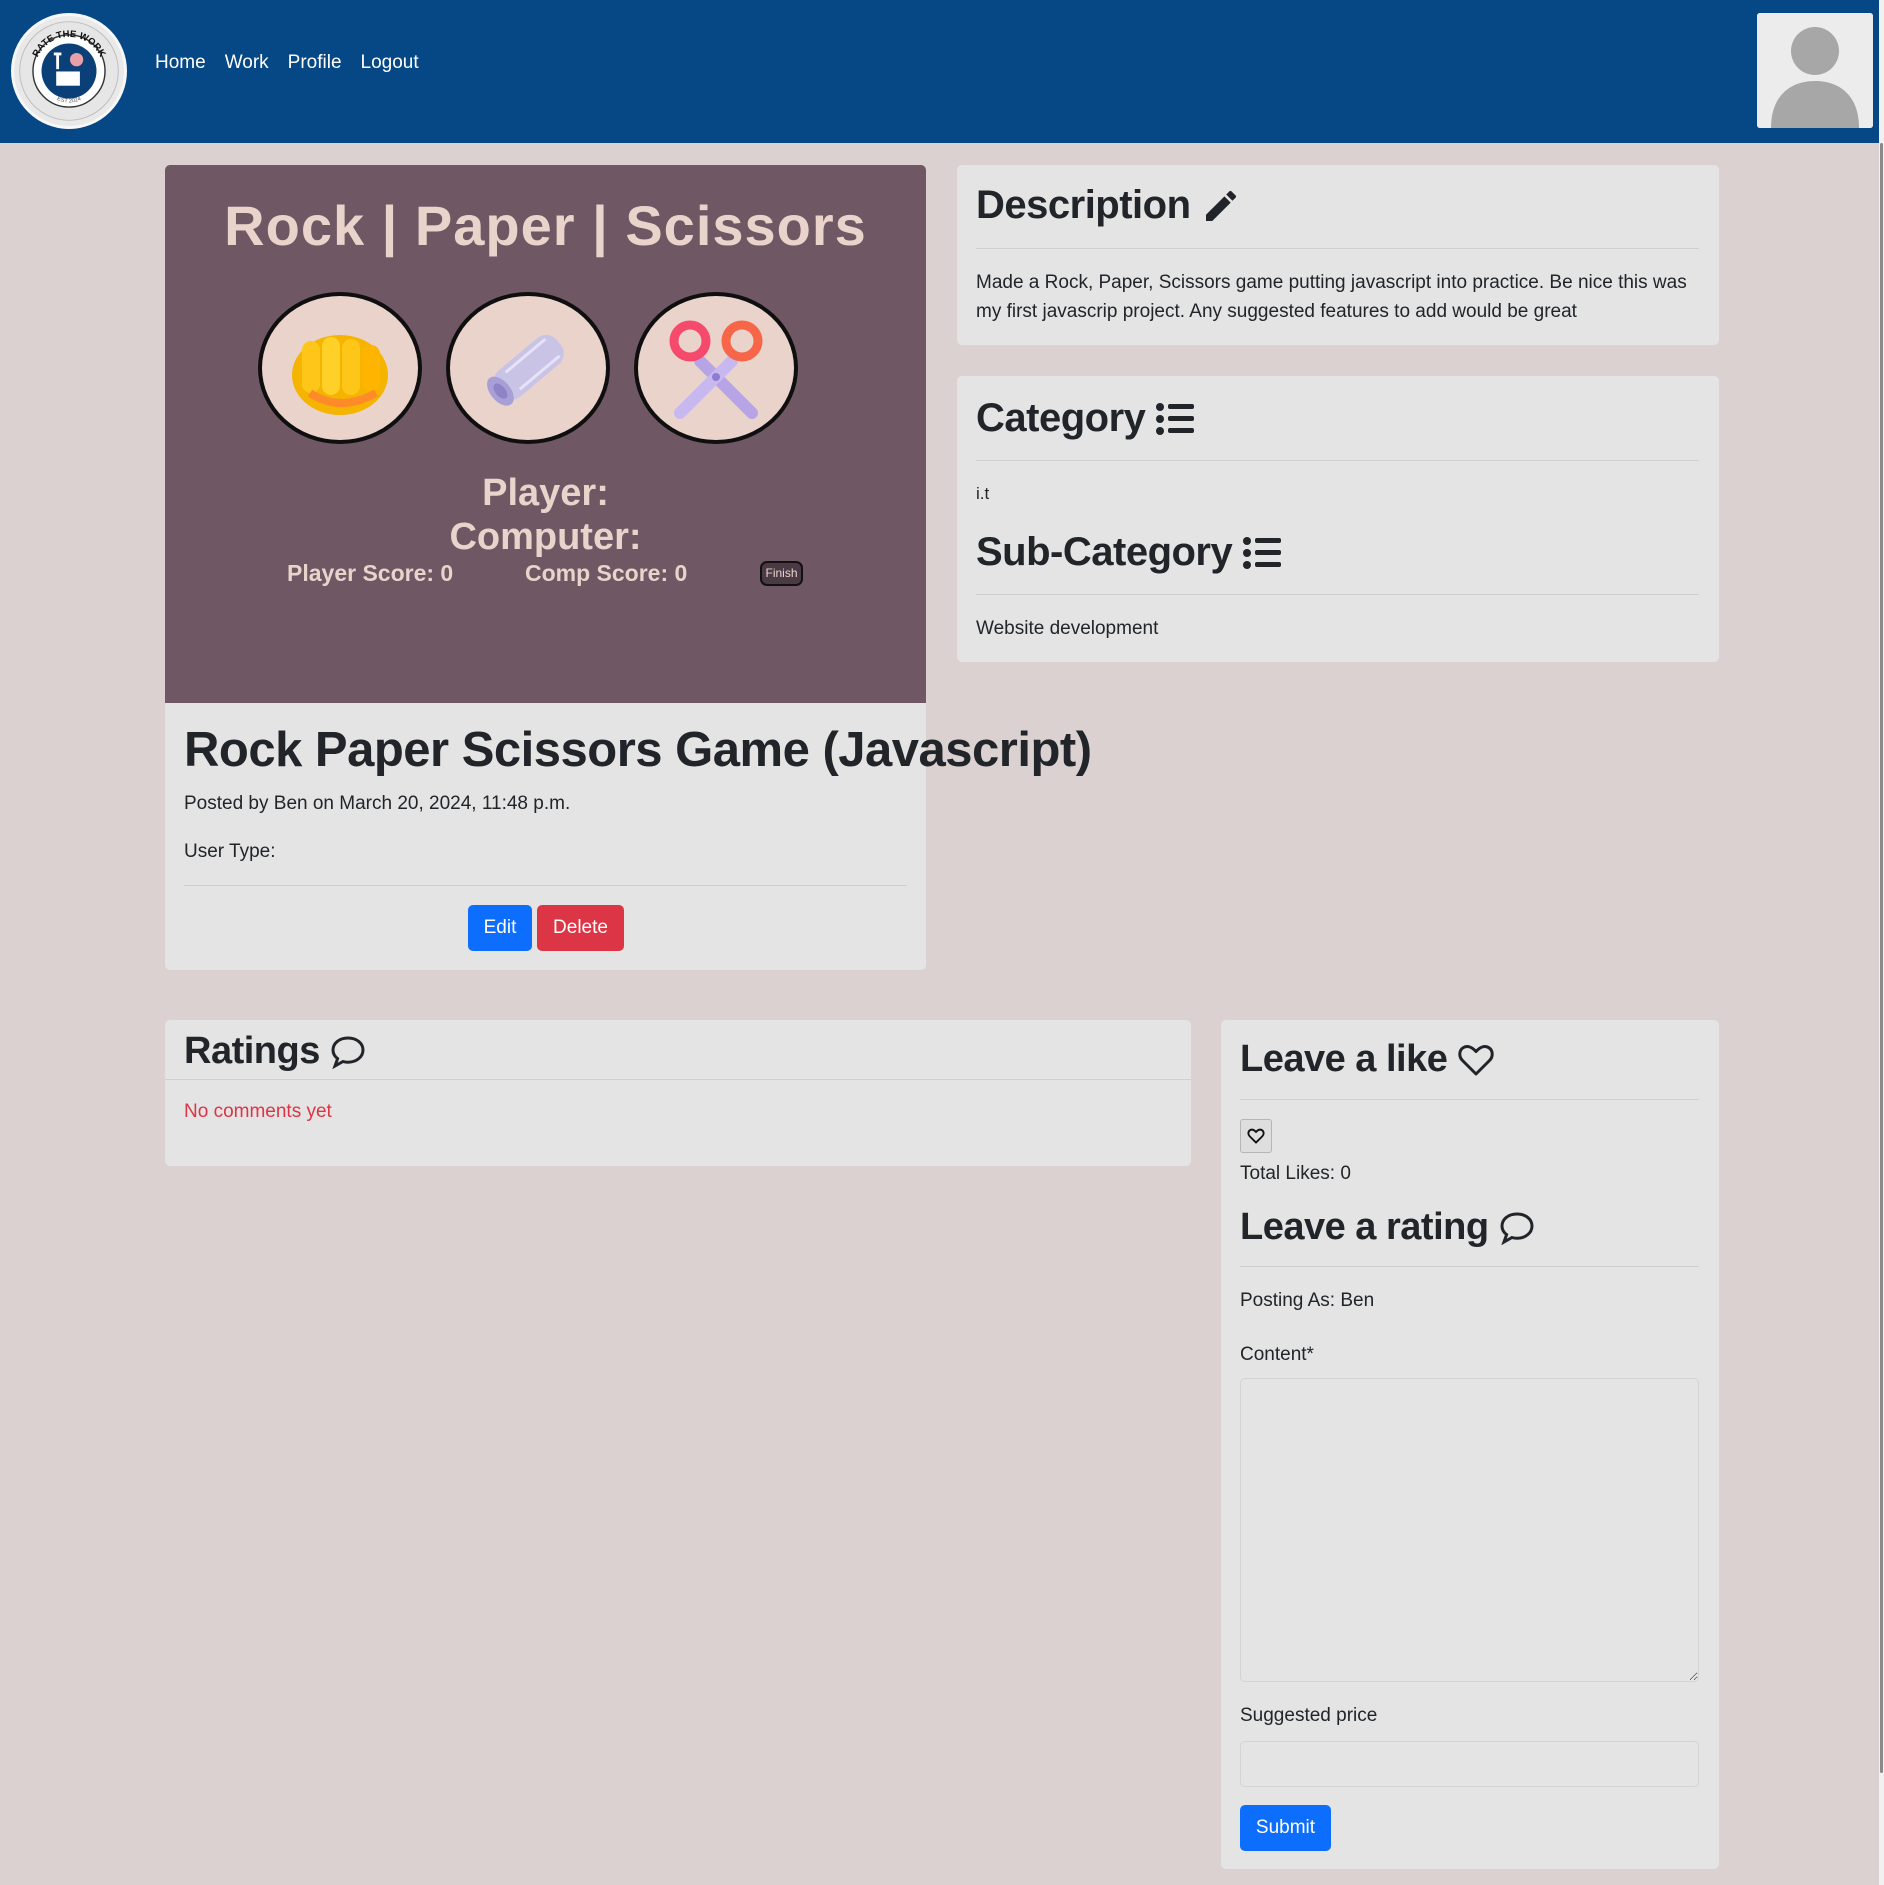 The width and height of the screenshot is (1884, 1885). I want to click on submit-button: Submit, so click(1285, 1828).